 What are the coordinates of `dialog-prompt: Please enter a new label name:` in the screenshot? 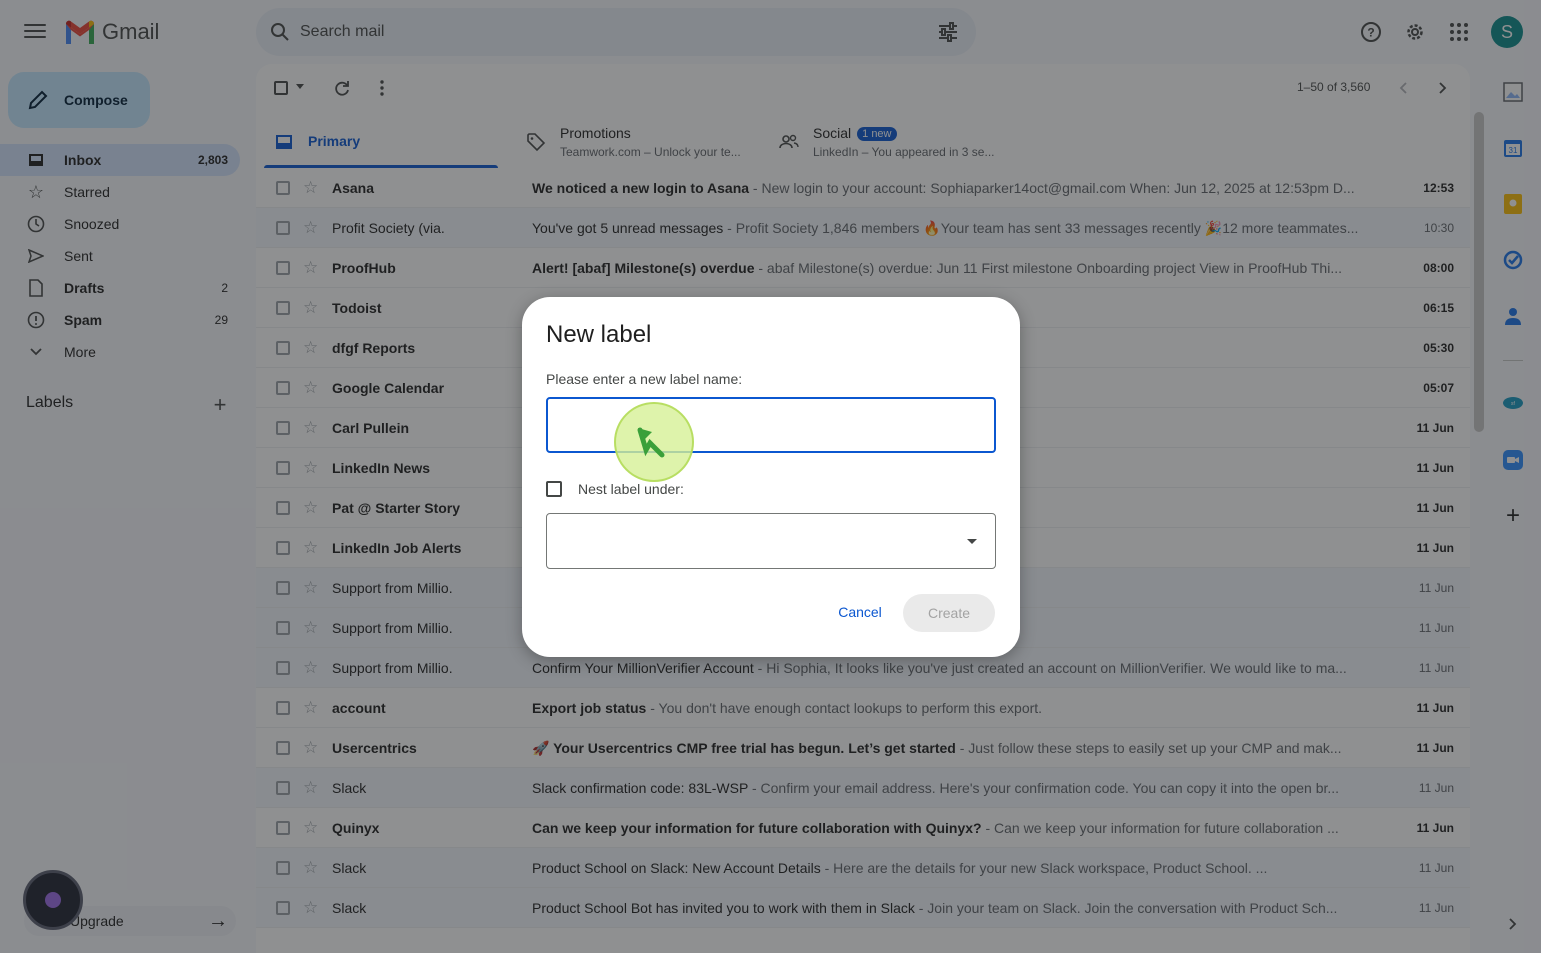 It's located at (644, 379).